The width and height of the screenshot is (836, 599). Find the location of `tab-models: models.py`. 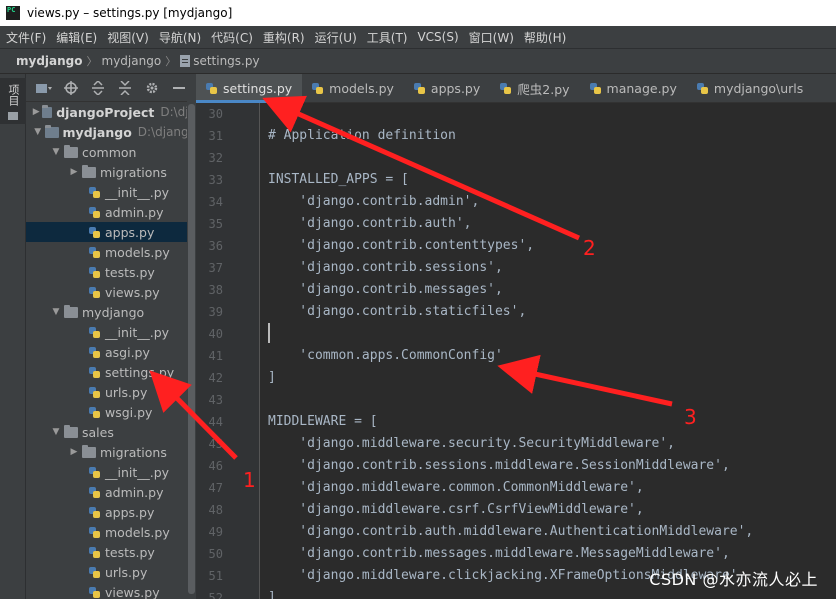

tab-models: models.py is located at coordinates (353, 88).